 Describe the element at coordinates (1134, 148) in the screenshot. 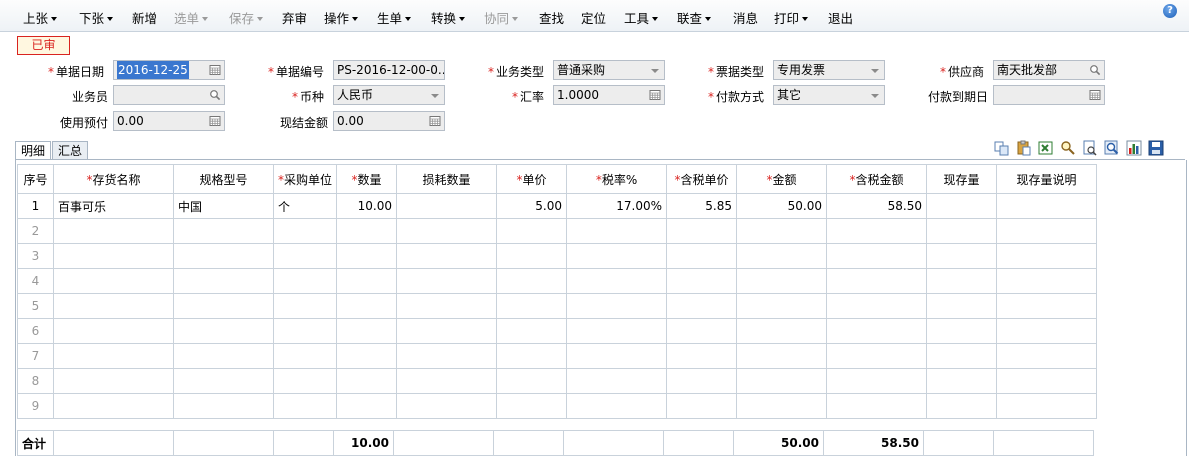

I see `chart-icon` at that location.